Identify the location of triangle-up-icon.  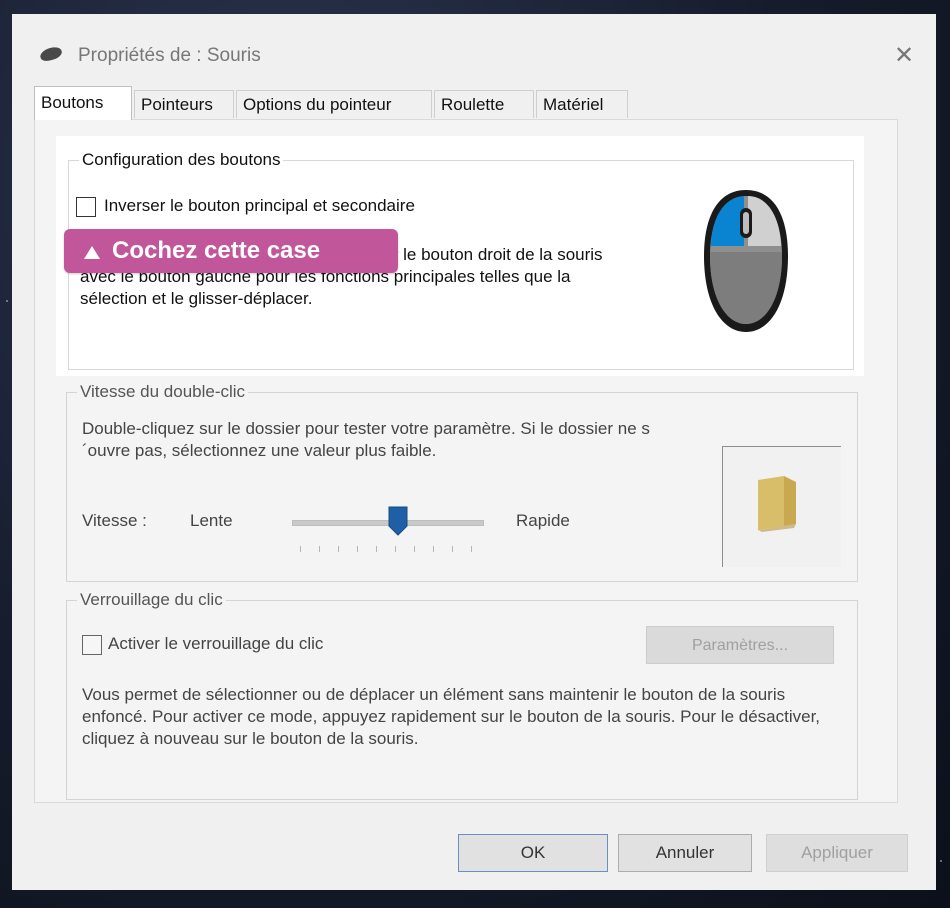
(92, 252).